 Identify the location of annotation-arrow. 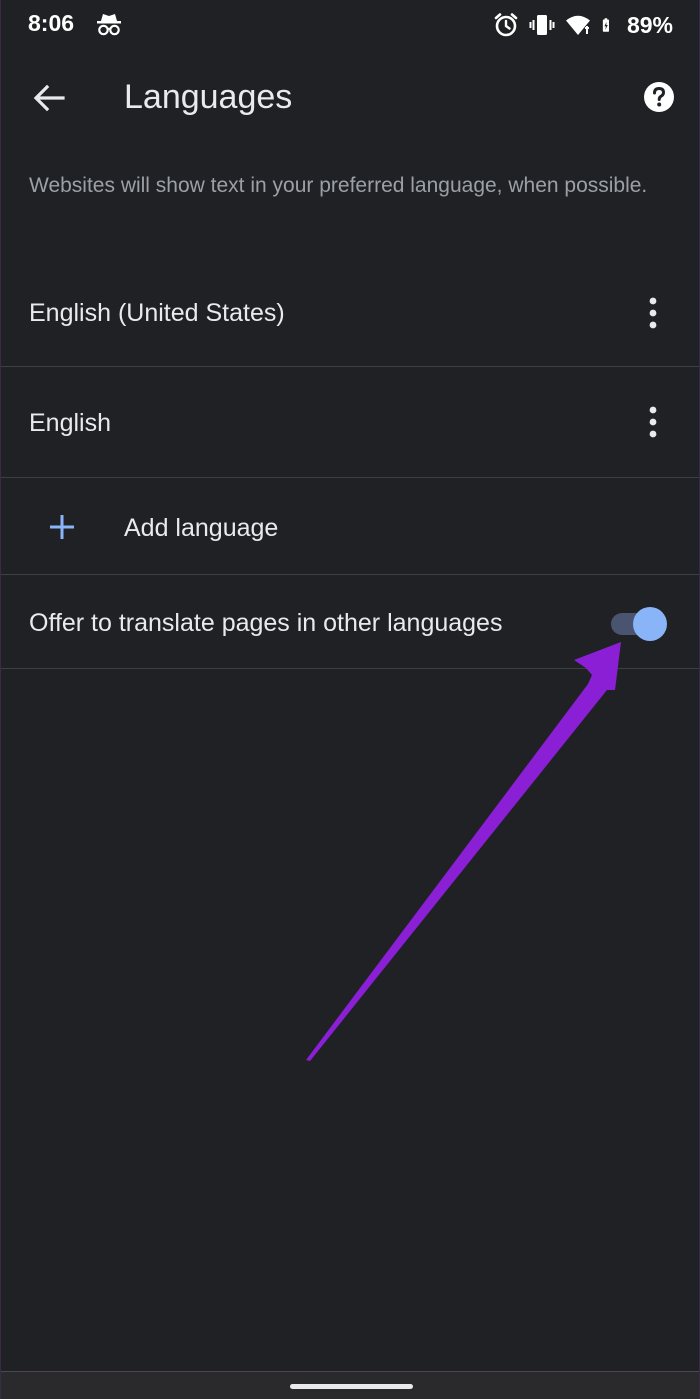
(463, 851).